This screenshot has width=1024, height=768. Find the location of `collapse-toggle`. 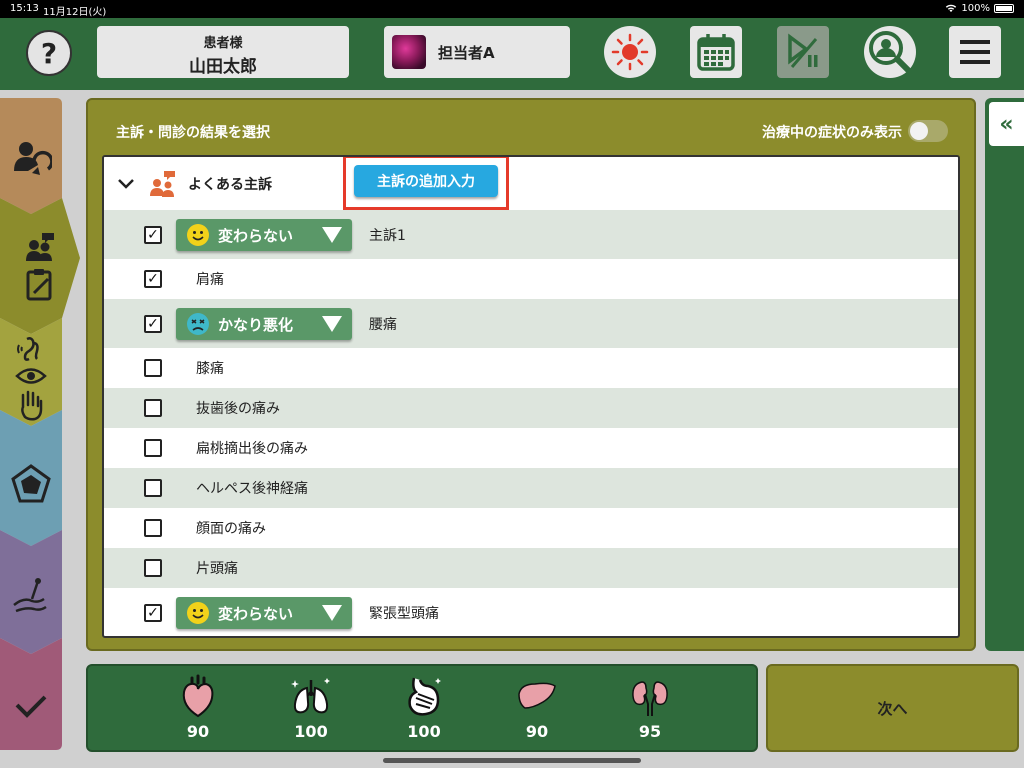

collapse-toggle is located at coordinates (126, 184).